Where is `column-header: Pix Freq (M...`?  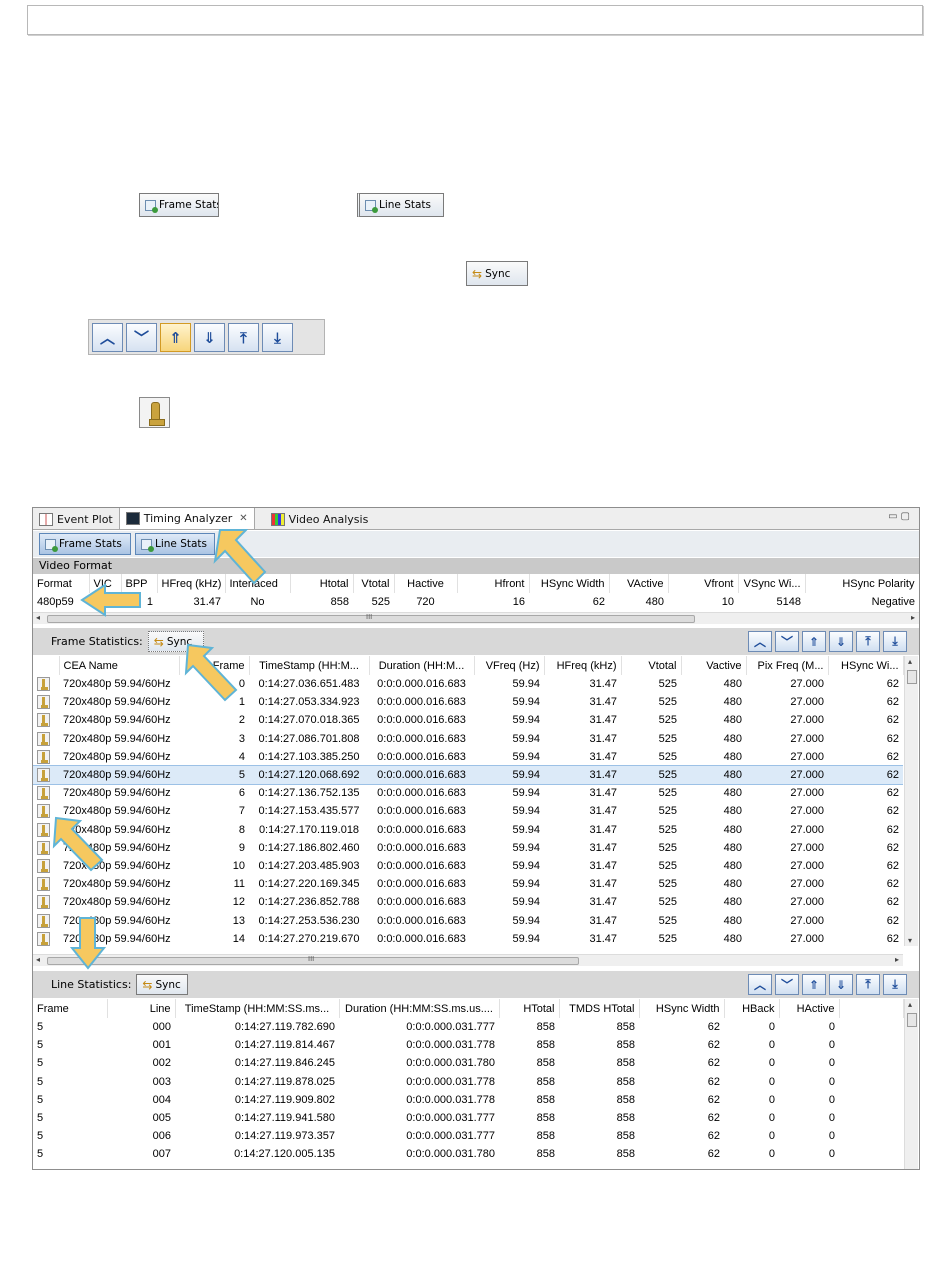 column-header: Pix Freq (M... is located at coordinates (787, 665).